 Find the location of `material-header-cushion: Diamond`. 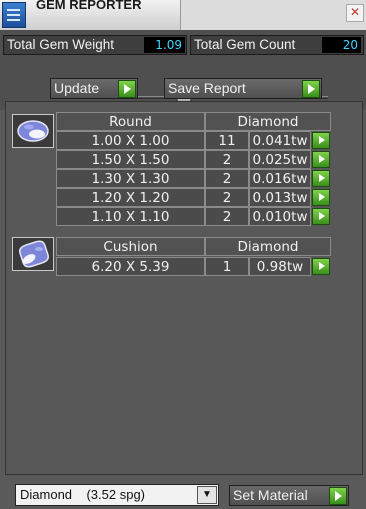

material-header-cushion: Diamond is located at coordinates (268, 246).